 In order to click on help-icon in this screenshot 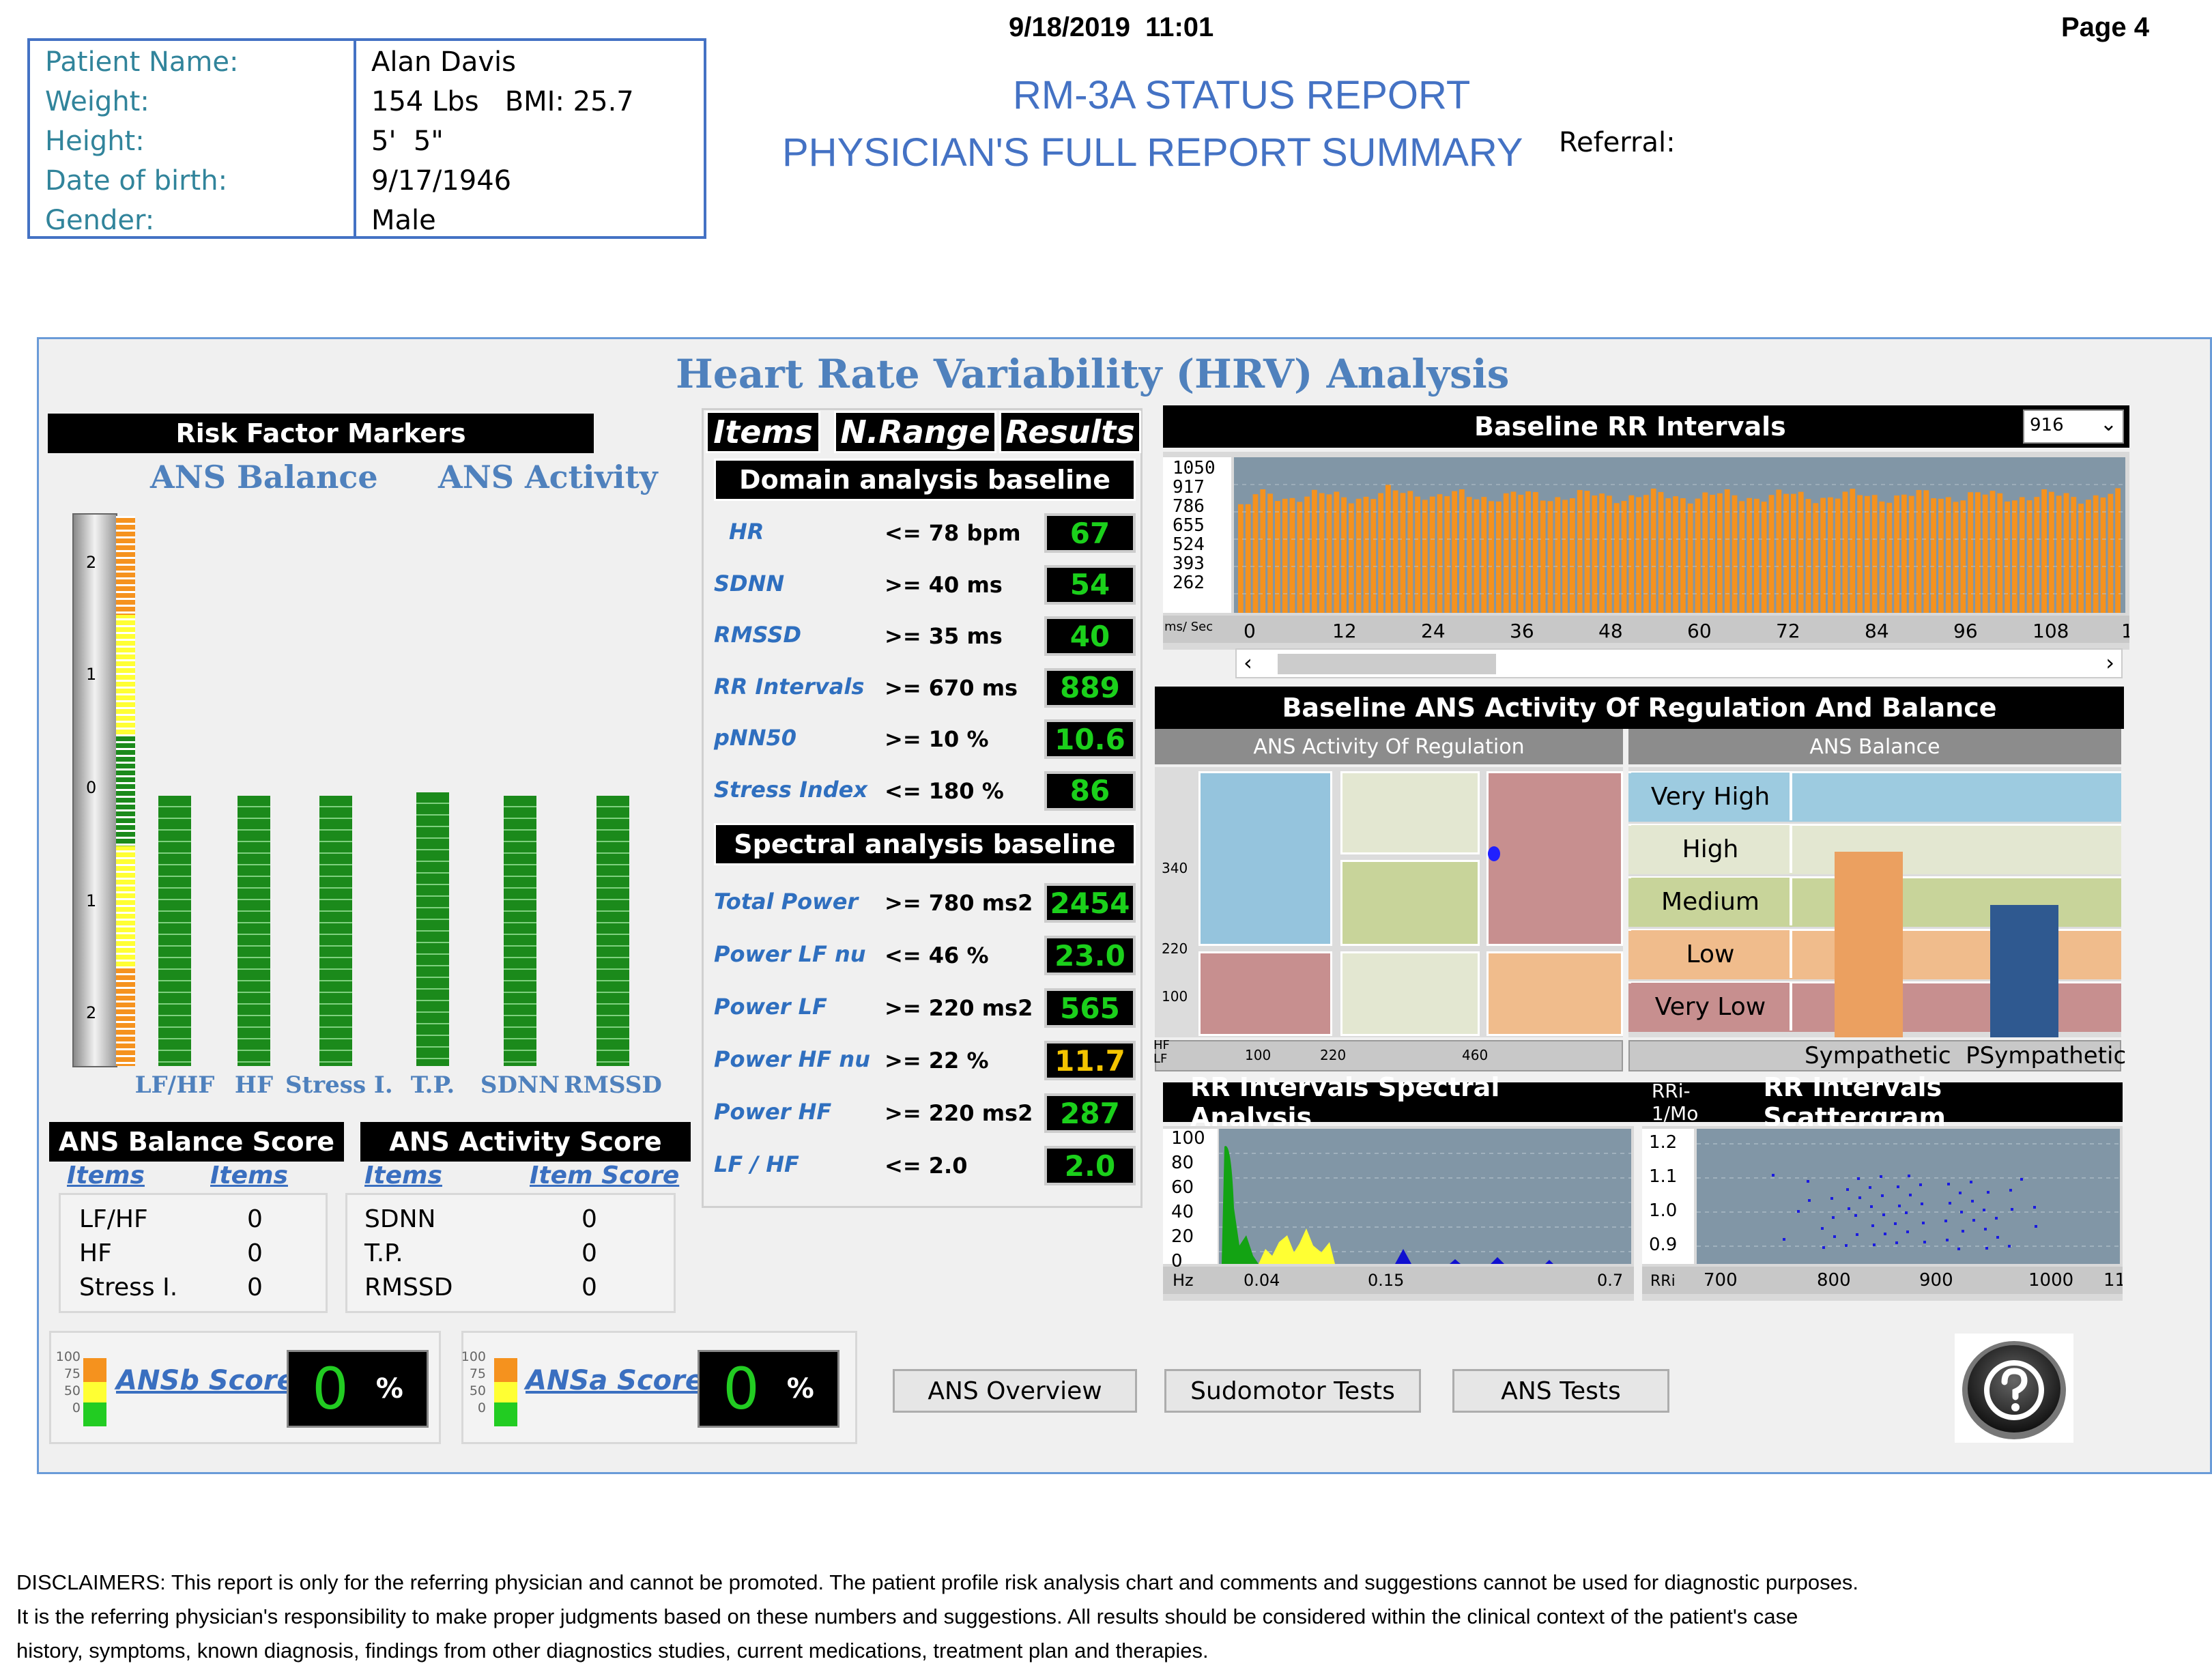, I will do `click(2014, 1390)`.